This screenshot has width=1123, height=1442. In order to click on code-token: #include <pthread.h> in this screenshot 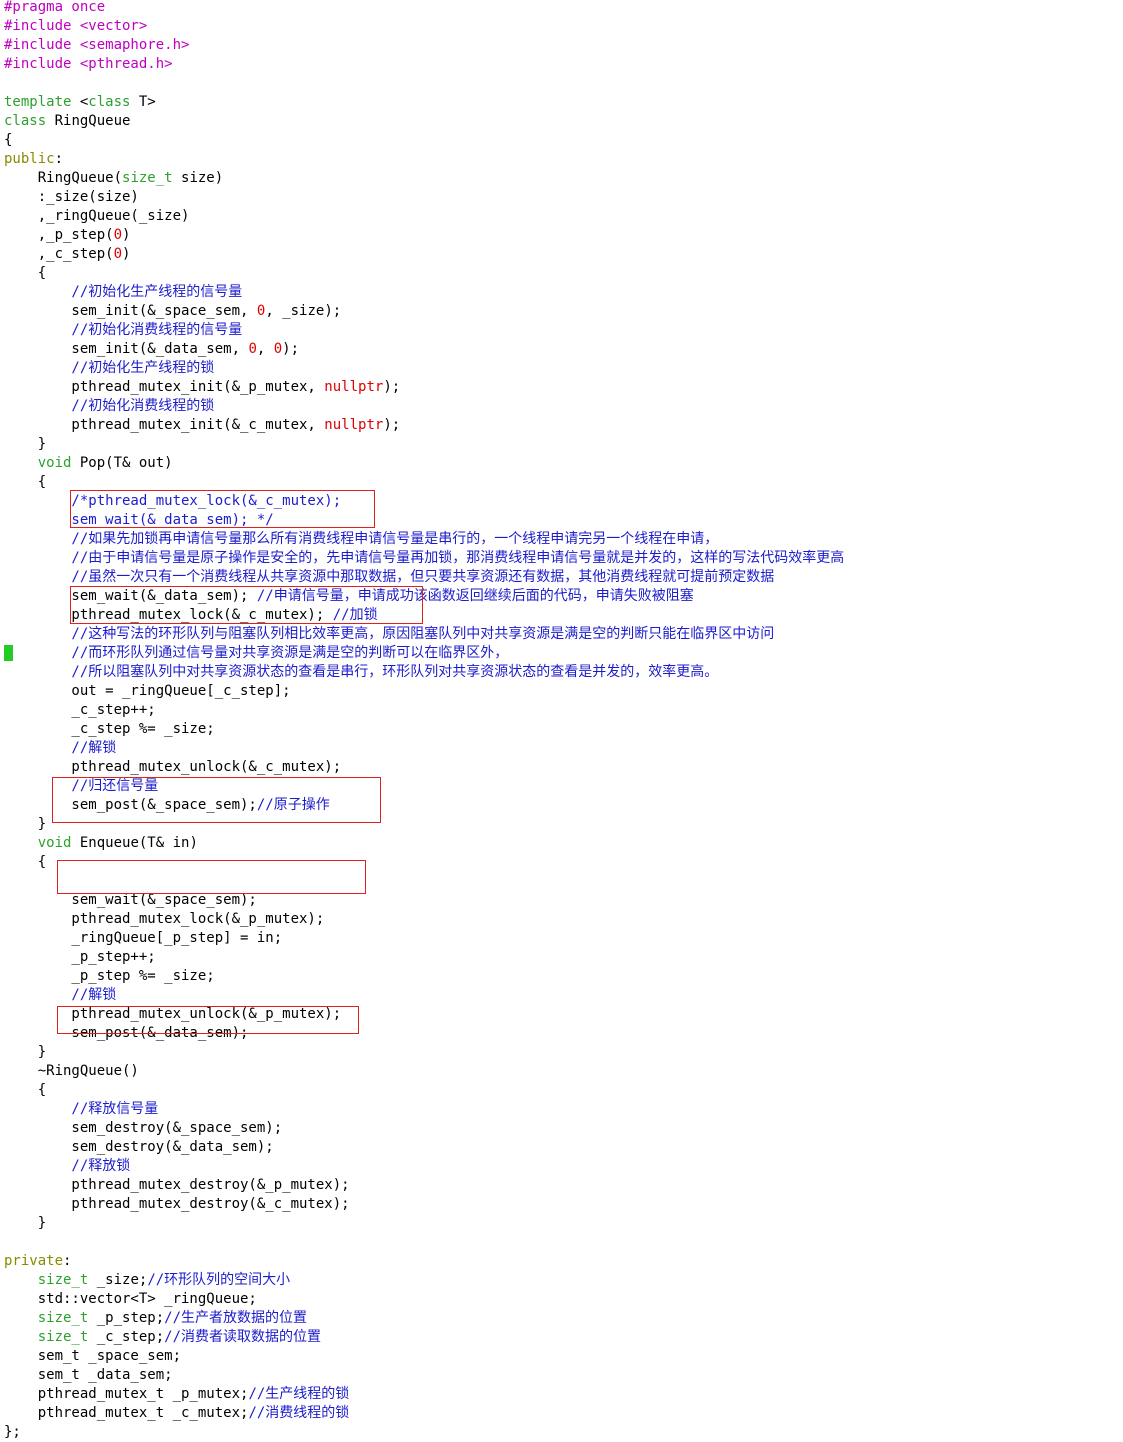, I will do `click(88, 64)`.